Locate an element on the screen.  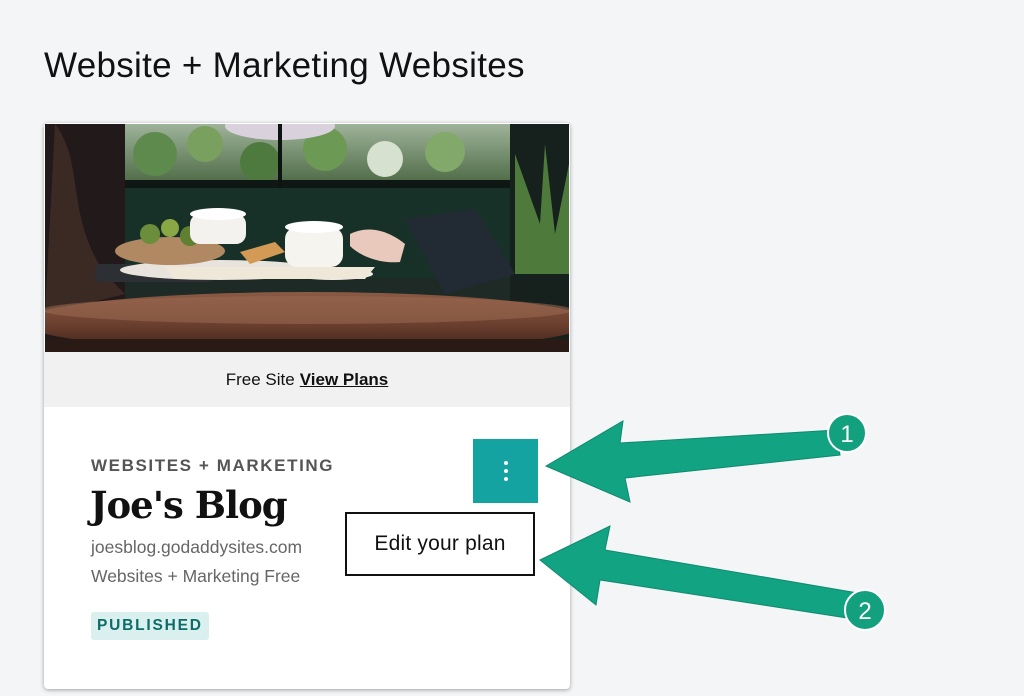
edit-plan-menu-item: Edit your plan is located at coordinates (439, 544).